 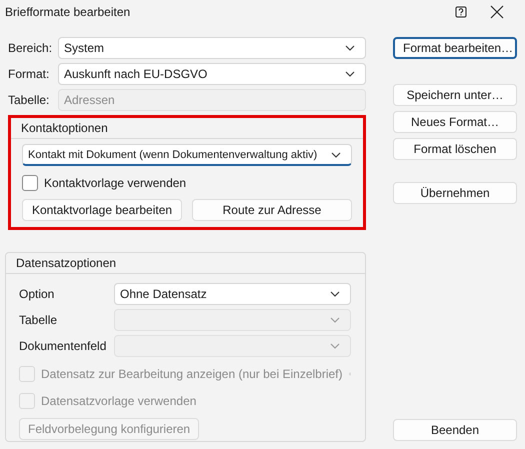 What do you see at coordinates (185, 263) in the screenshot?
I see `group-title: Datensatzoptionen` at bounding box center [185, 263].